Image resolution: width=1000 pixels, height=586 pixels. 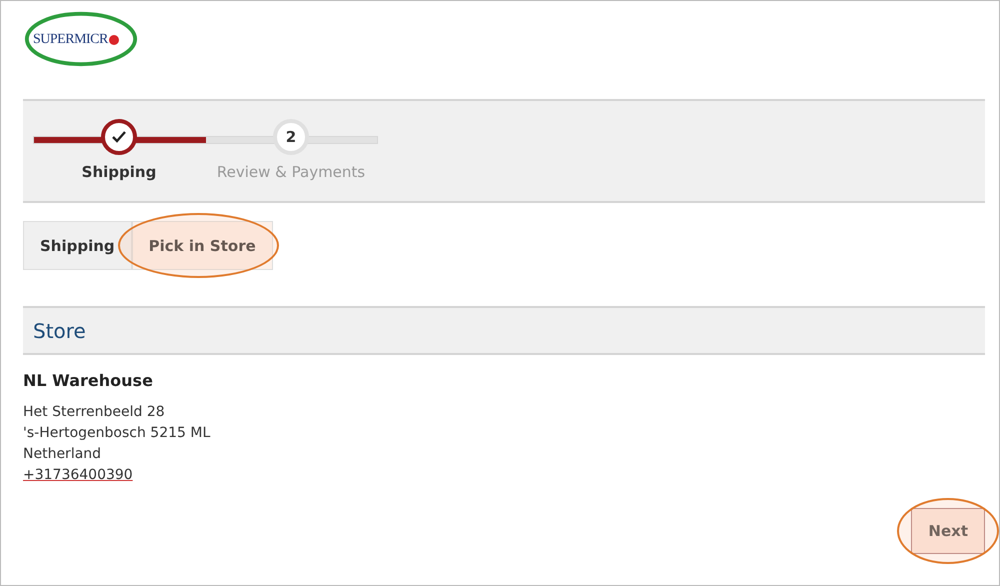 What do you see at coordinates (62, 454) in the screenshot?
I see `address-line: Netherland` at bounding box center [62, 454].